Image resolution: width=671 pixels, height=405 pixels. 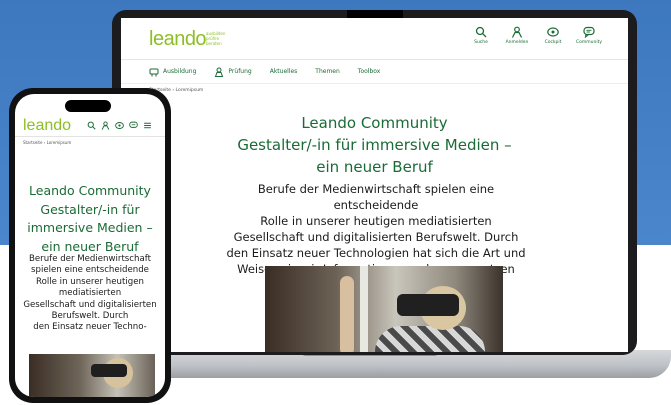 What do you see at coordinates (384, 309) in the screenshot?
I see `article-image` at bounding box center [384, 309].